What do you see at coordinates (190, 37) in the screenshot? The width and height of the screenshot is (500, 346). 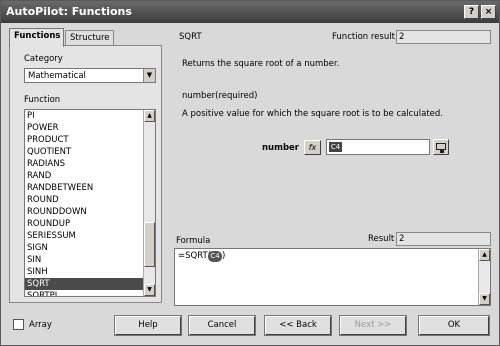 I see `function-name: SQRT` at bounding box center [190, 37].